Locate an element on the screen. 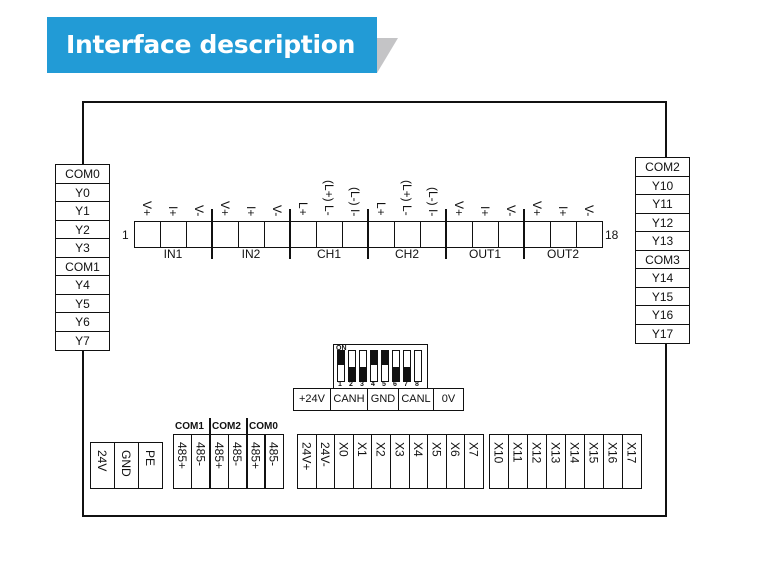 The height and width of the screenshot is (568, 772). group-label: IN2 is located at coordinates (251, 254).